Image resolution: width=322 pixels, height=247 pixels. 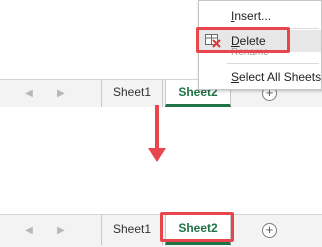 I want to click on menu-item-delete-label: elete, so click(x=252, y=41).